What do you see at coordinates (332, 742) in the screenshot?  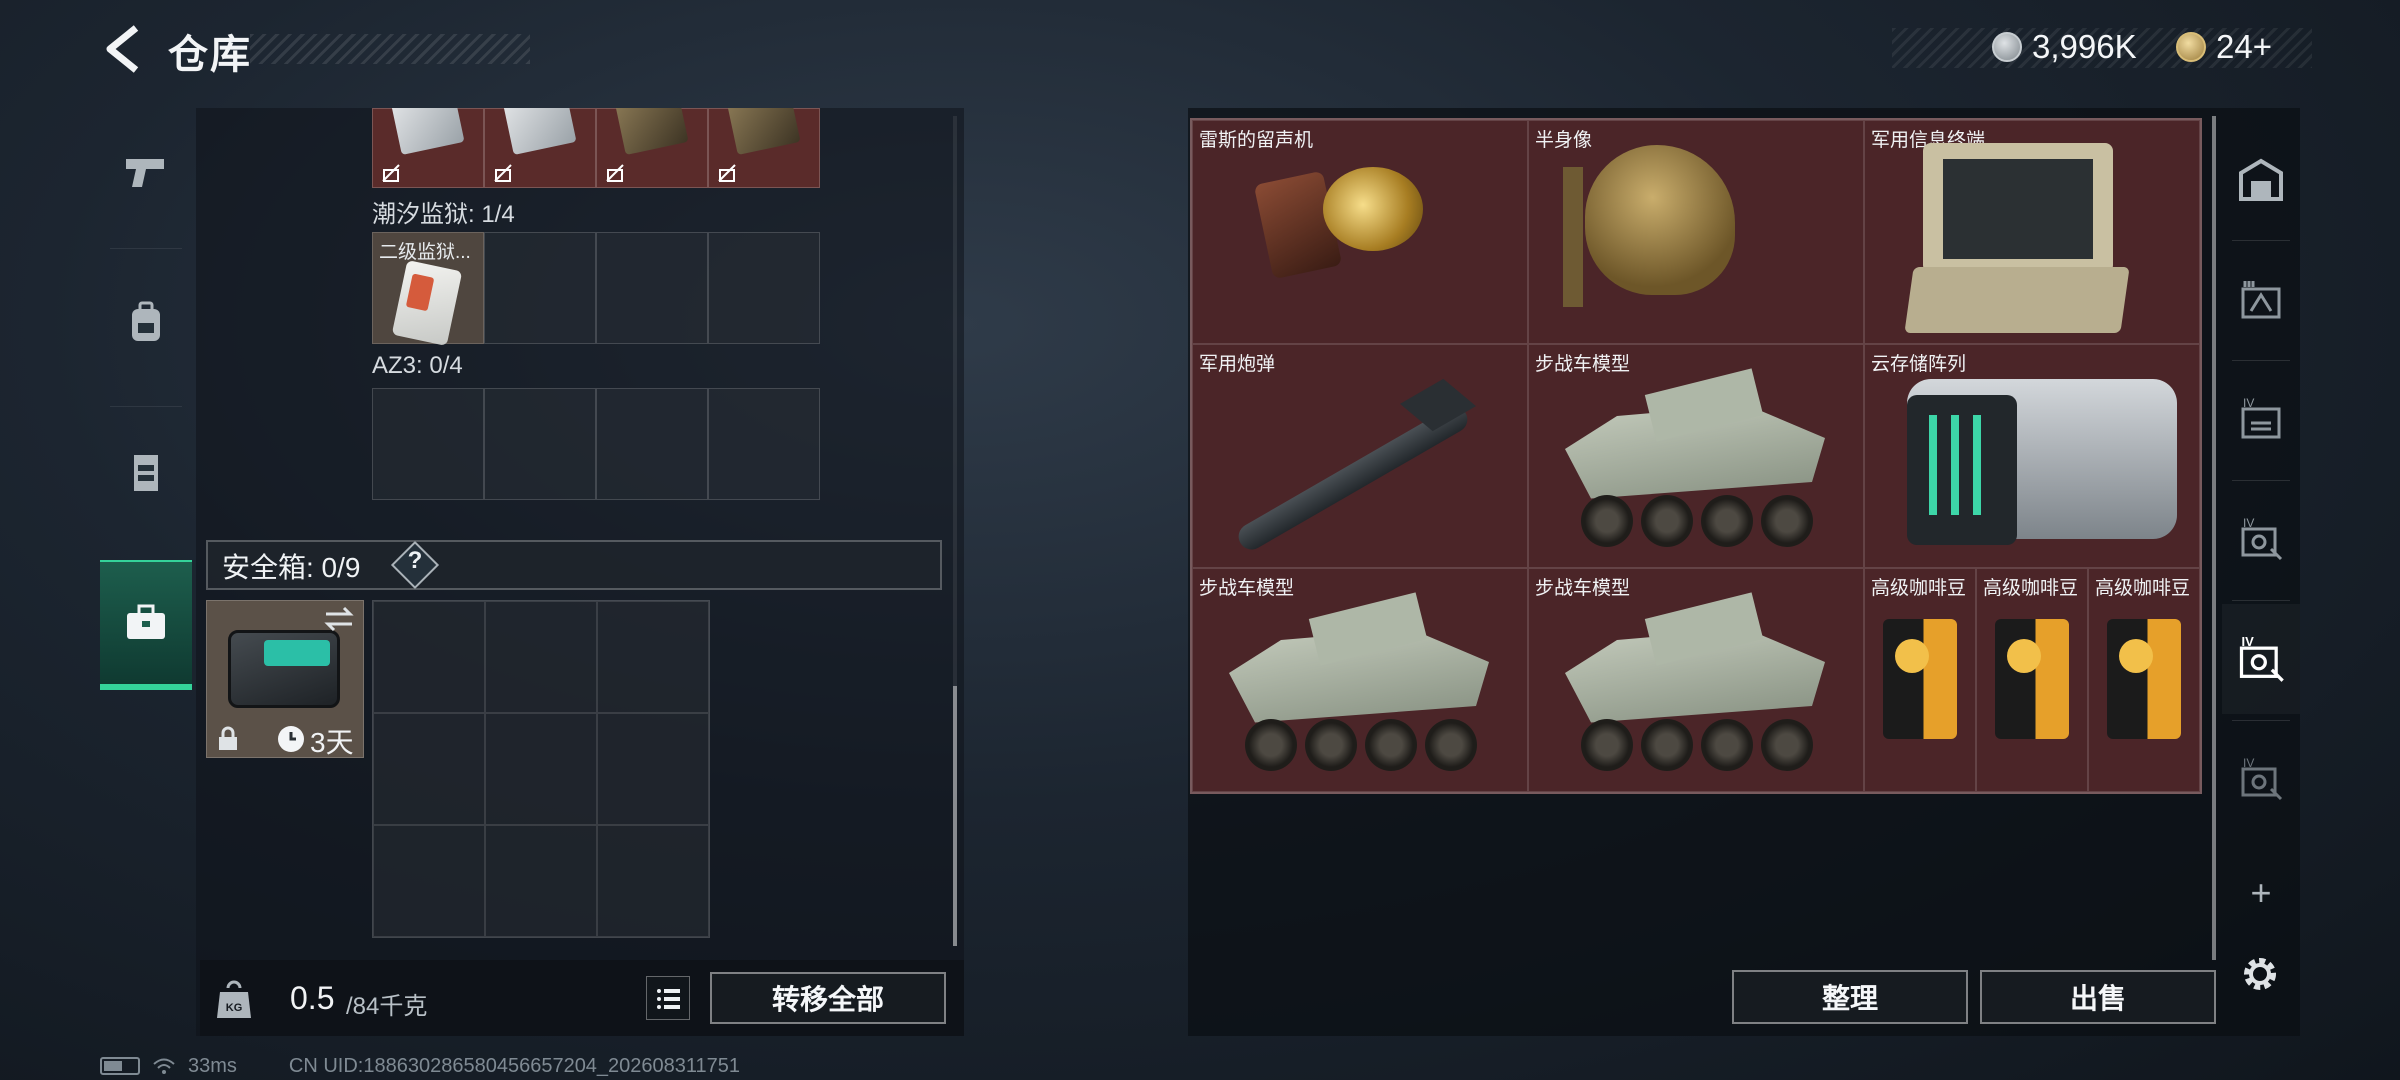 I see `safebox-duration: 3天` at bounding box center [332, 742].